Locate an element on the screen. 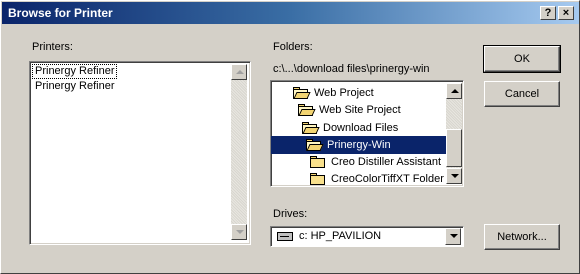 This screenshot has height=274, width=580. tree-item-label: Prinergy-Win is located at coordinates (359, 145).